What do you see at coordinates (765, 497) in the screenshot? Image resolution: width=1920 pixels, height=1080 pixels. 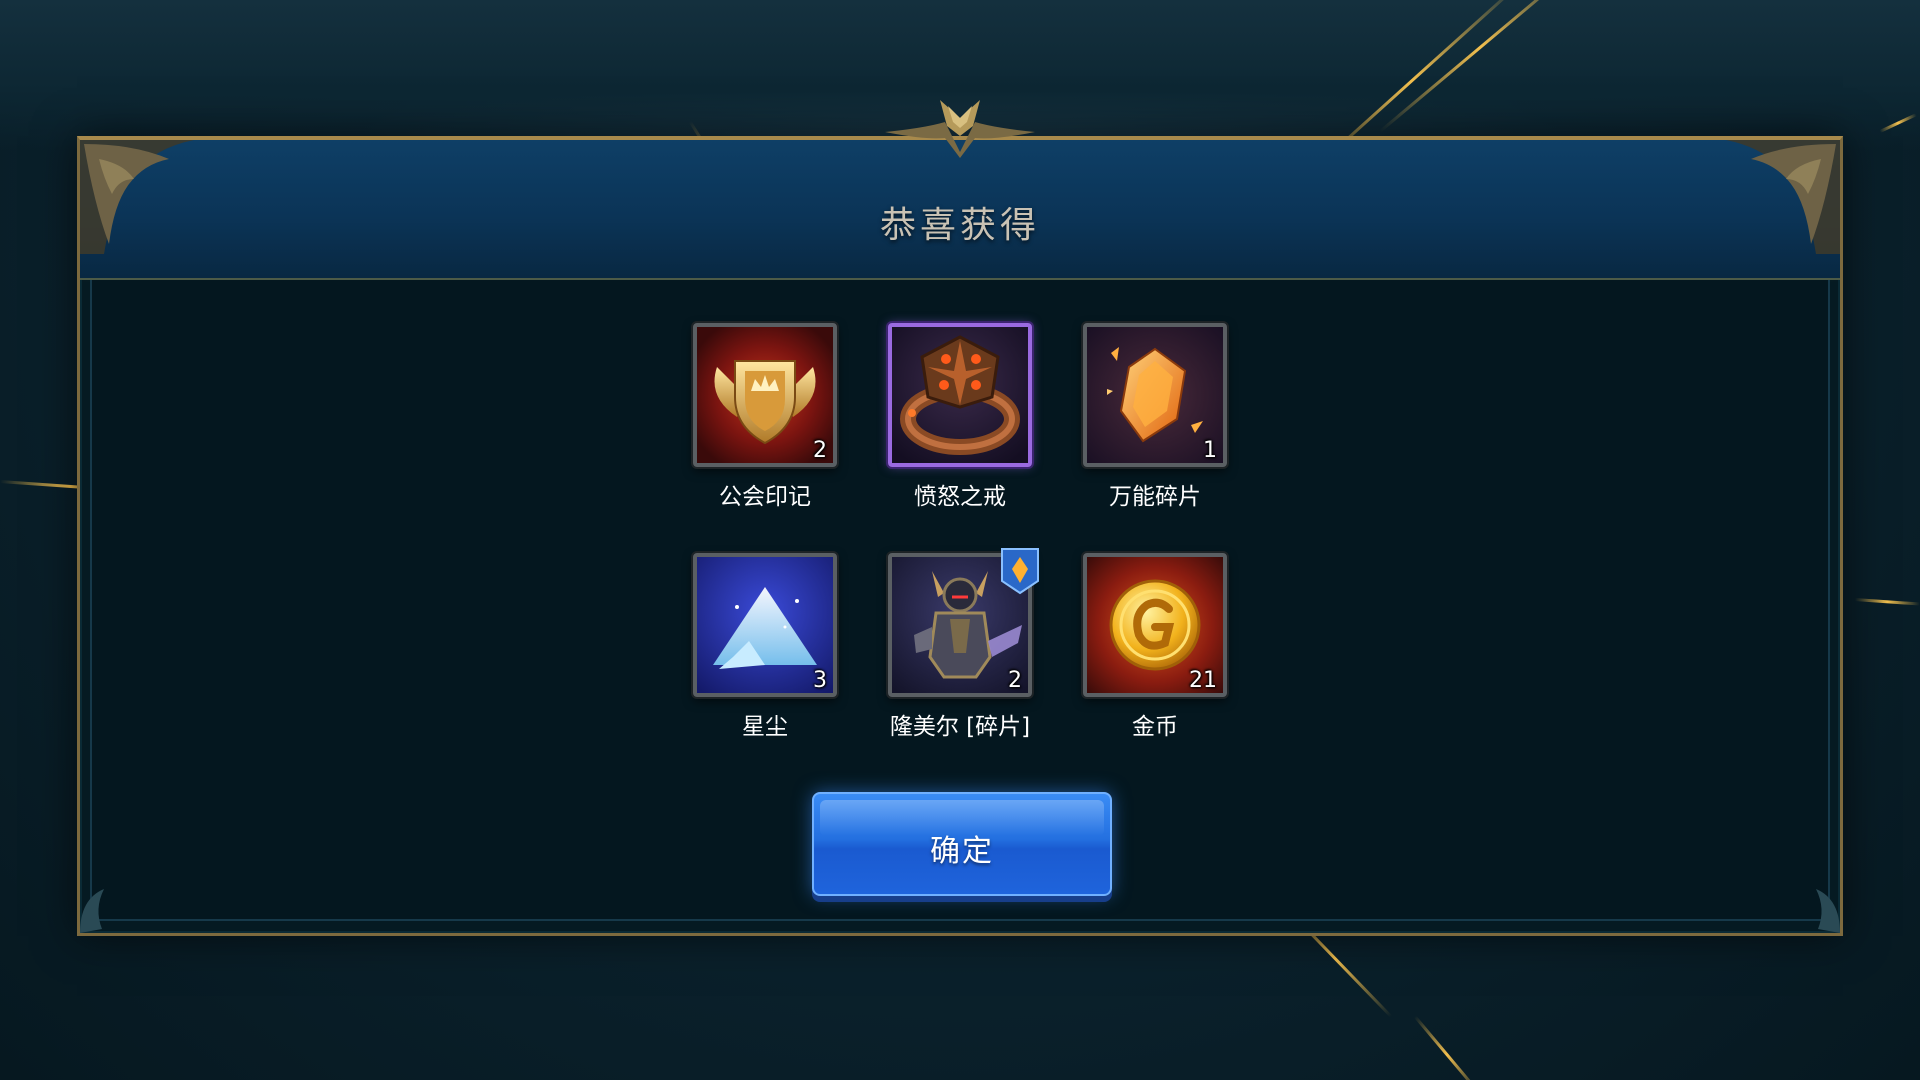 I see `reward-name: 公会印记` at bounding box center [765, 497].